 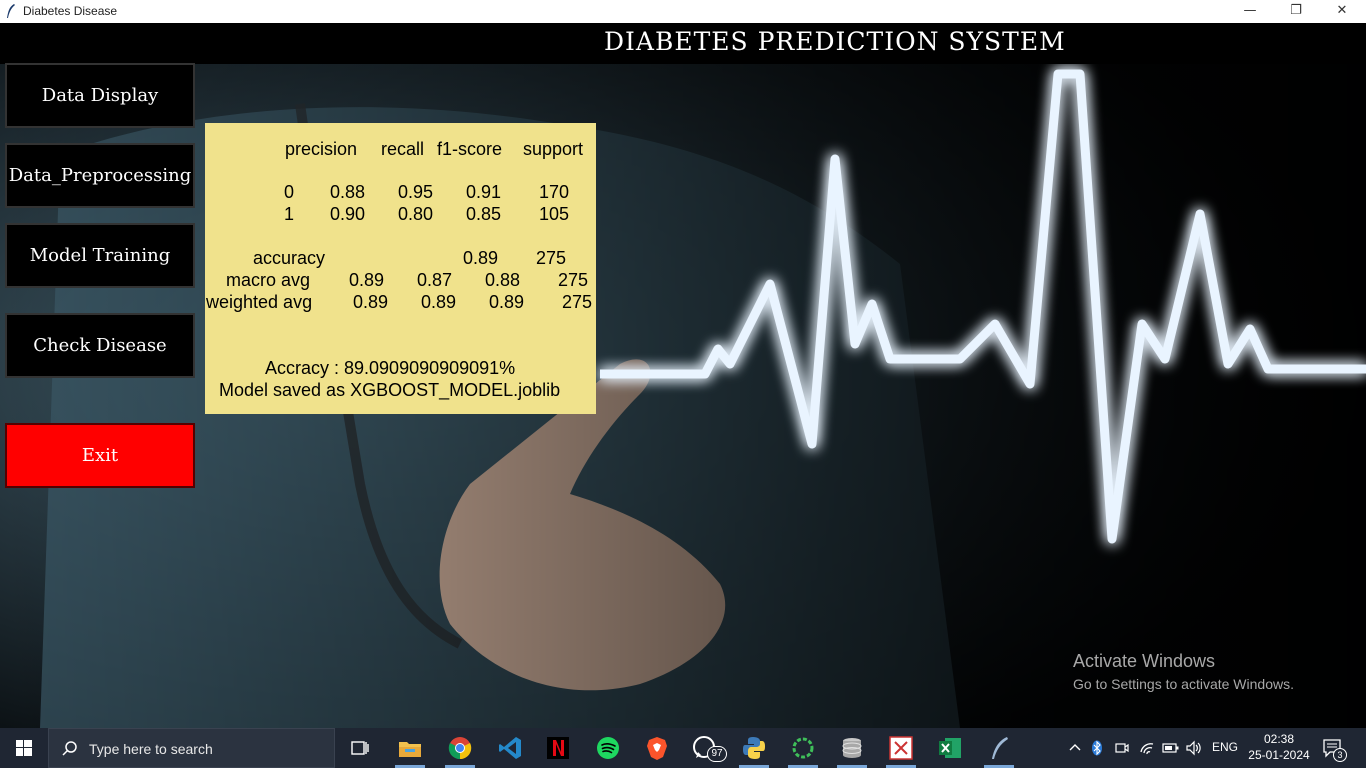 What do you see at coordinates (268, 280) in the screenshot?
I see `macro-avg-label: macro avg` at bounding box center [268, 280].